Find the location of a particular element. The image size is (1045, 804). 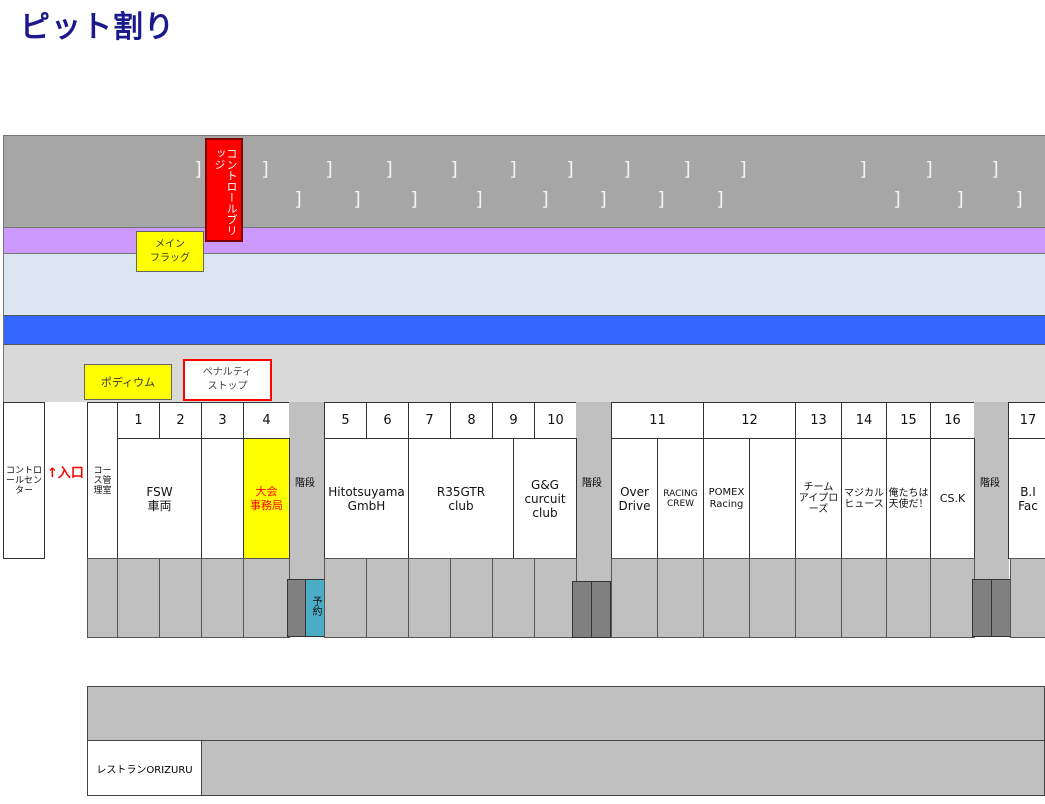

team-r35gtr: R35GTR club is located at coordinates (461, 498).